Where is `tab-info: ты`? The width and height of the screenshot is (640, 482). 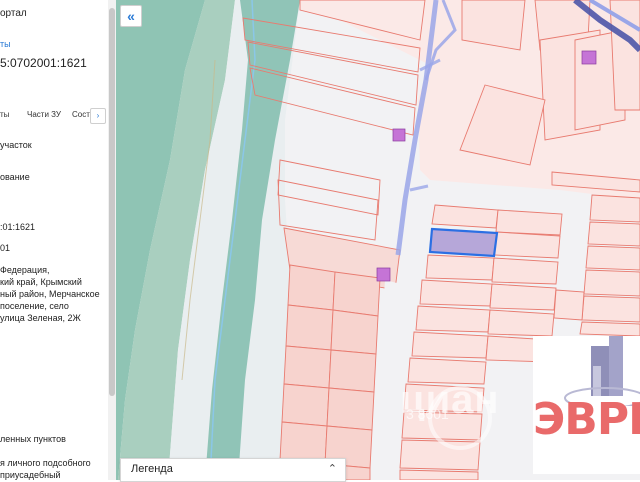
tab-info: ты is located at coordinates (4, 114).